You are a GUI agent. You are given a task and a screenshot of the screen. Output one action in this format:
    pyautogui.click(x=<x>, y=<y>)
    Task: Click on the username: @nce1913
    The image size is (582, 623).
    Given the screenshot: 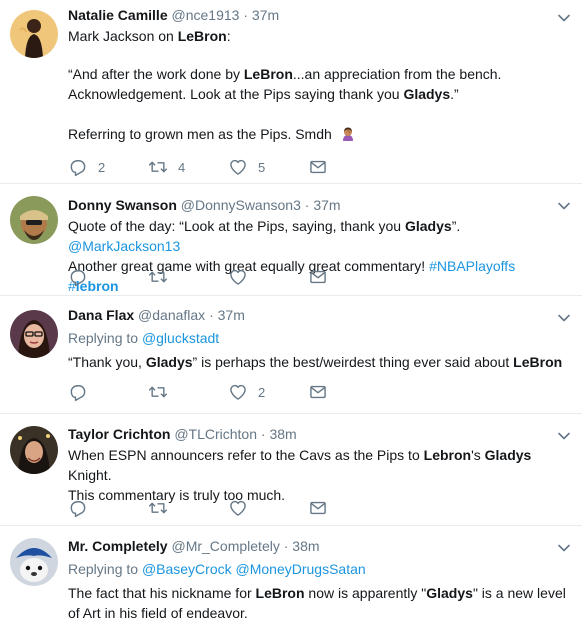 What is the action you would take?
    pyautogui.click(x=206, y=15)
    